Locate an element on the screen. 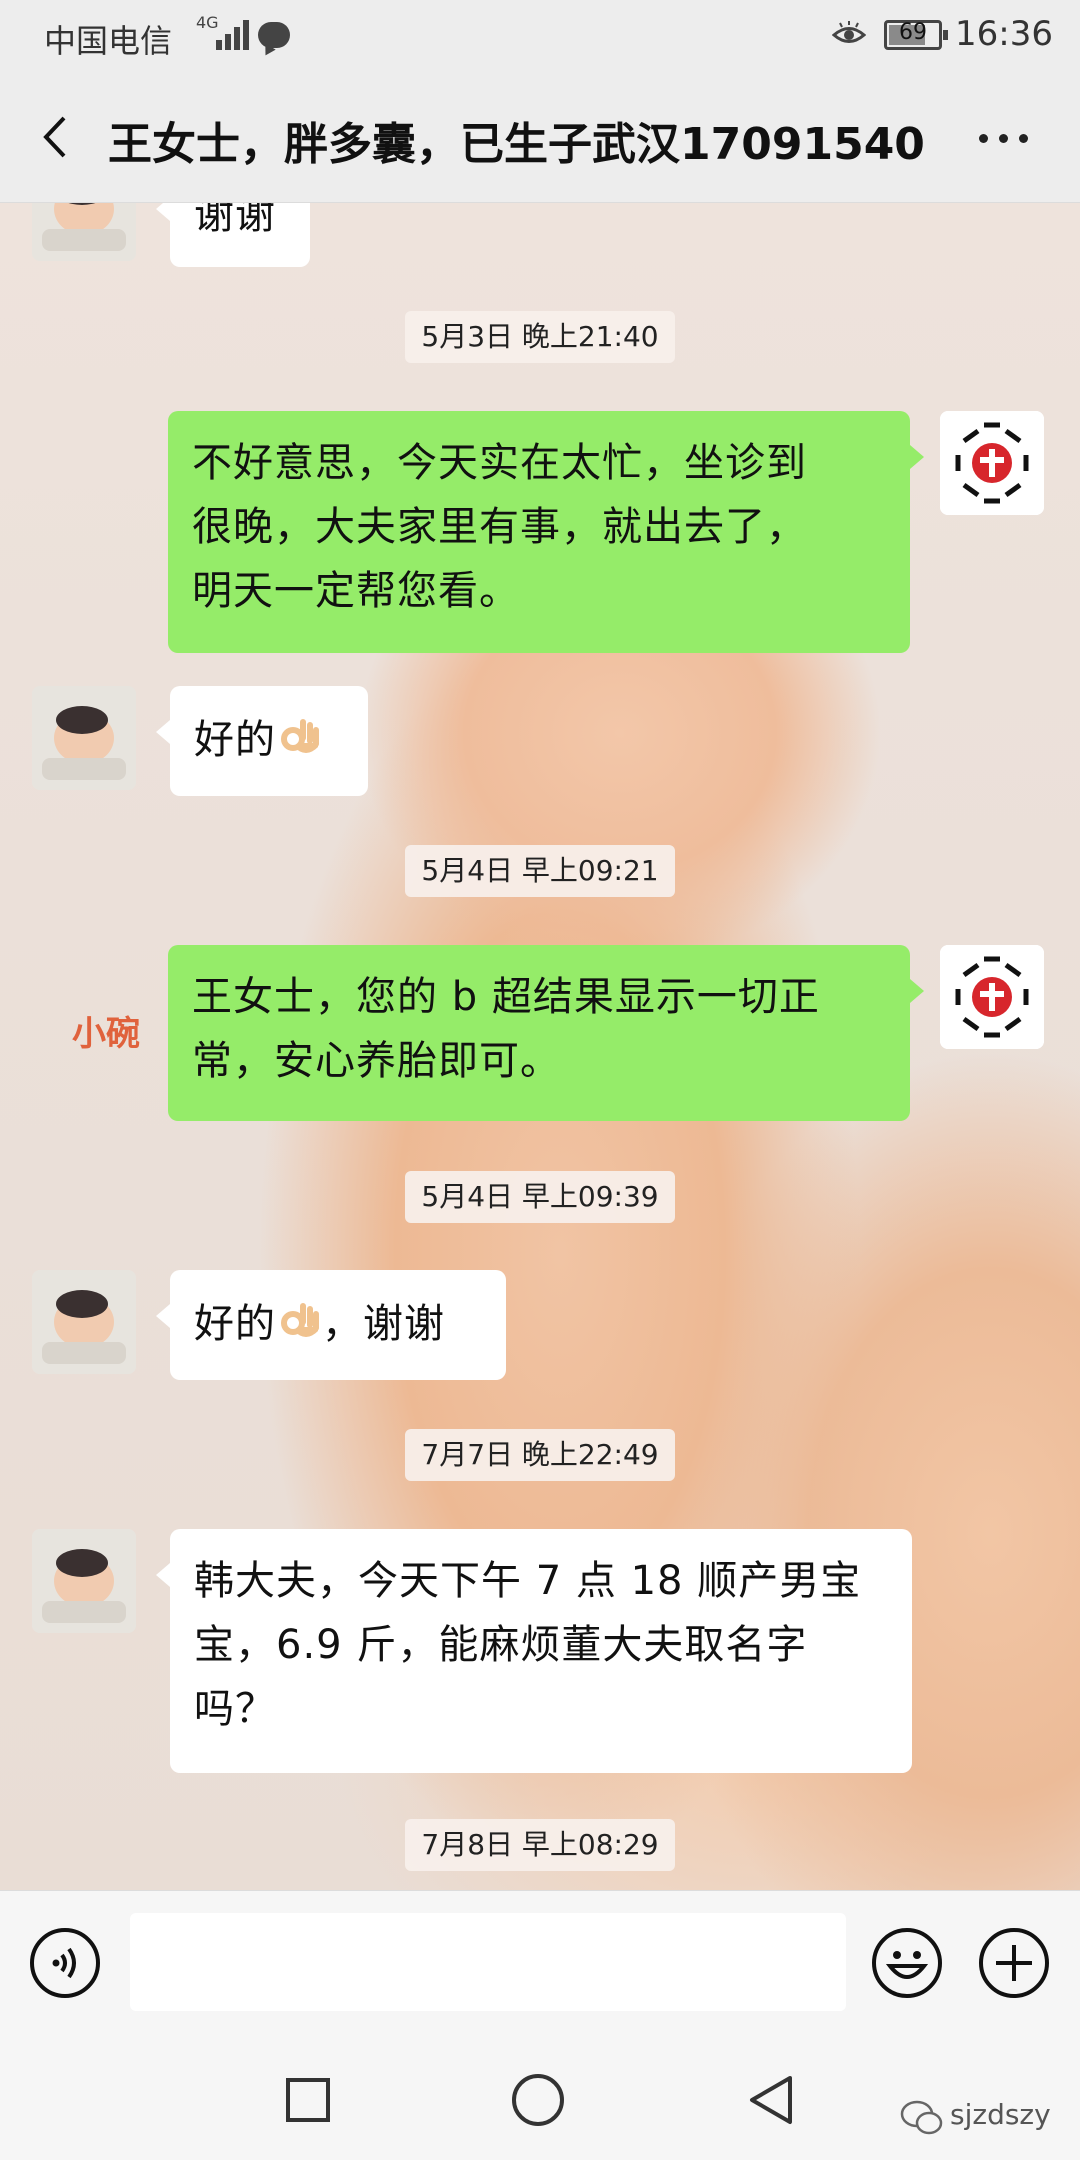  message-line: 宝，6.9 斤，能麻烦董大夫取名字 is located at coordinates (501, 1645).